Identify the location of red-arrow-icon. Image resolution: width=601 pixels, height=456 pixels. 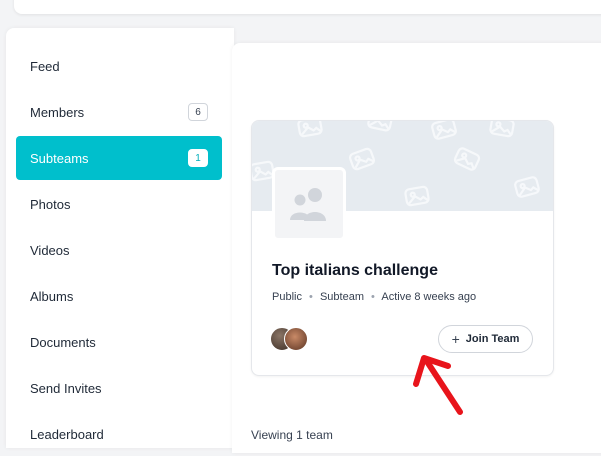
(438, 385).